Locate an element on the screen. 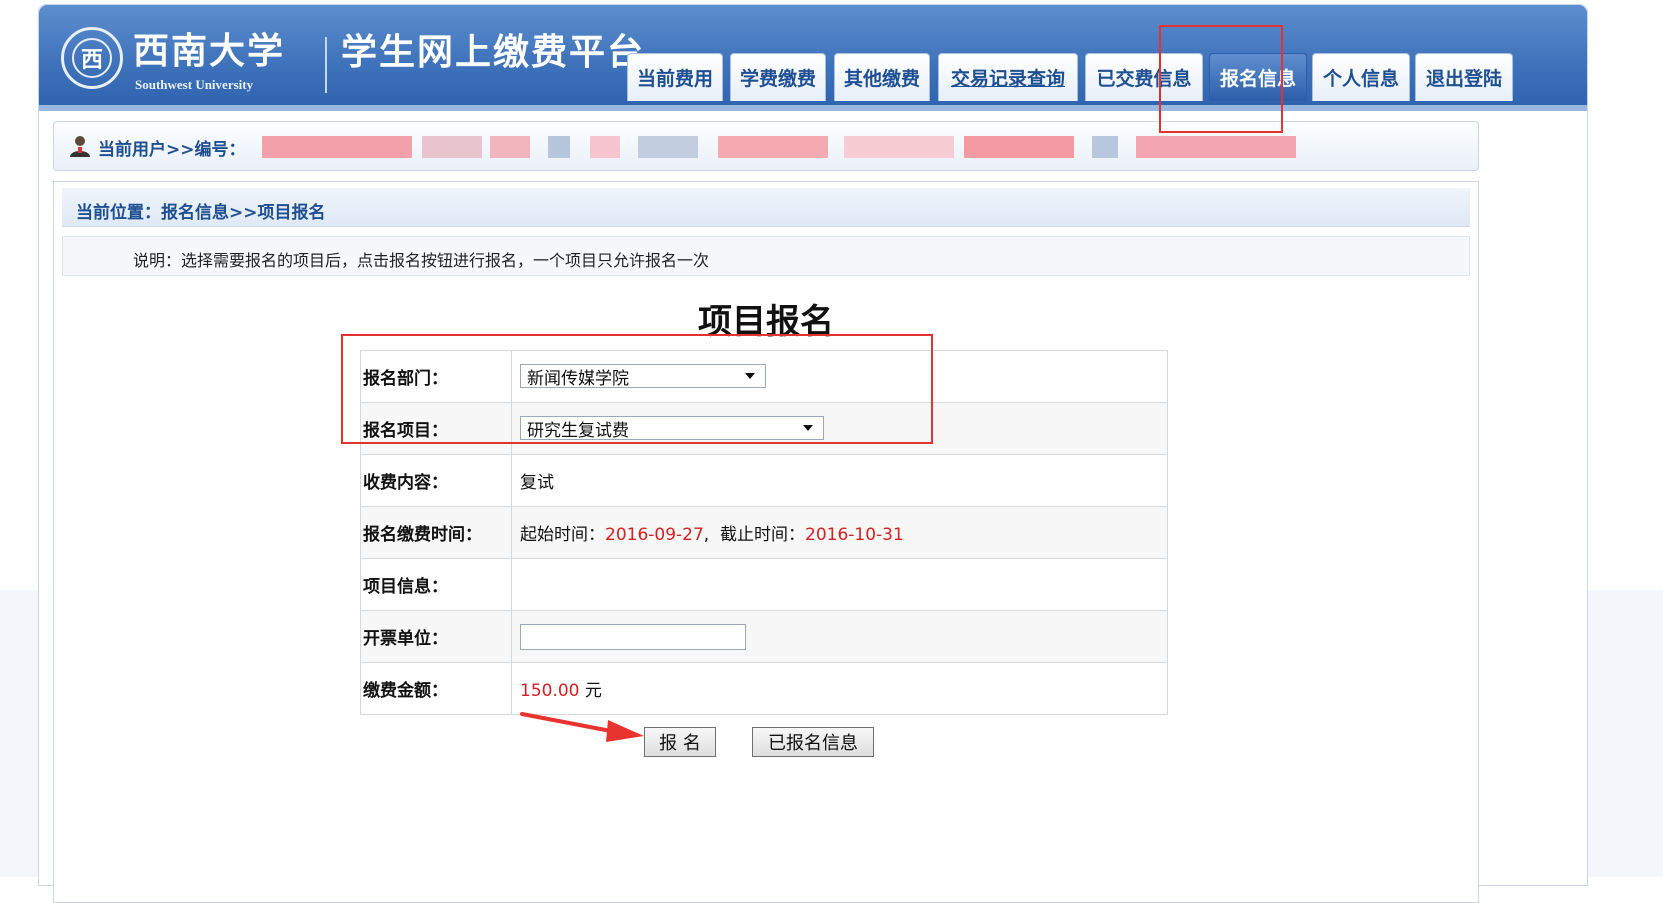 This screenshot has height=903, width=1663. amount-value: 150.00 is located at coordinates (550, 691).